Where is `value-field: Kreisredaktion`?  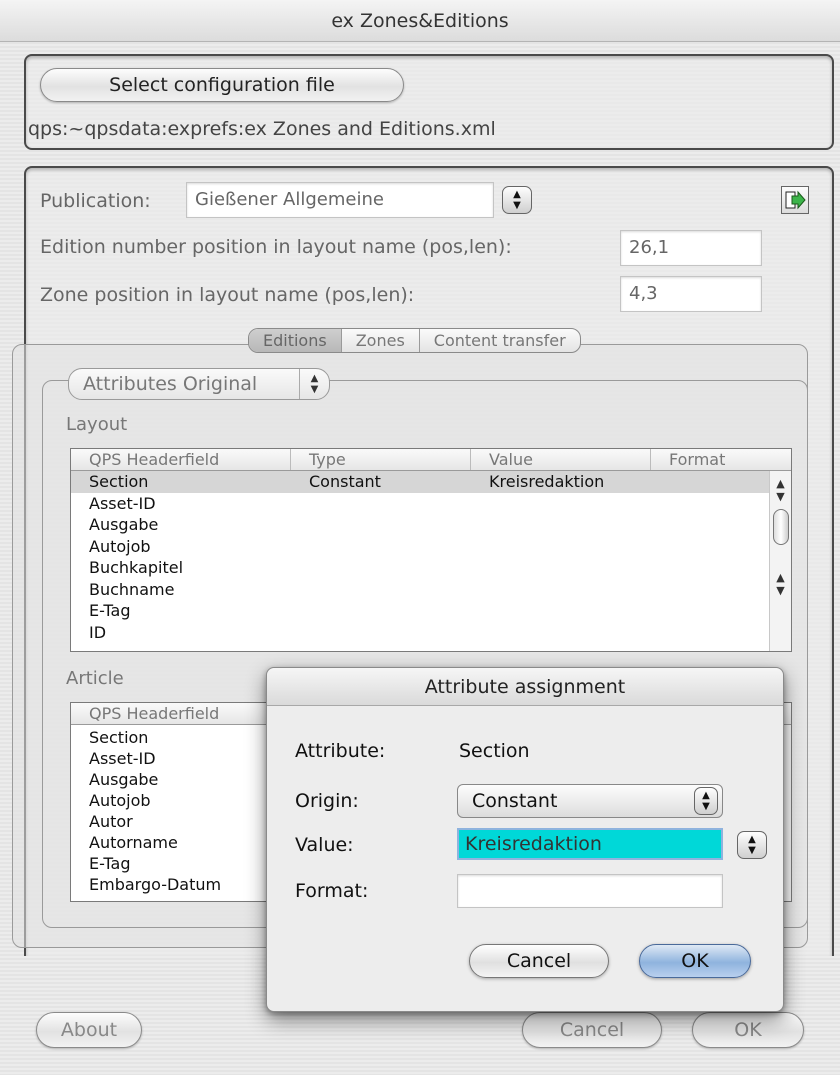
value-field: Kreisredaktion is located at coordinates (590, 844).